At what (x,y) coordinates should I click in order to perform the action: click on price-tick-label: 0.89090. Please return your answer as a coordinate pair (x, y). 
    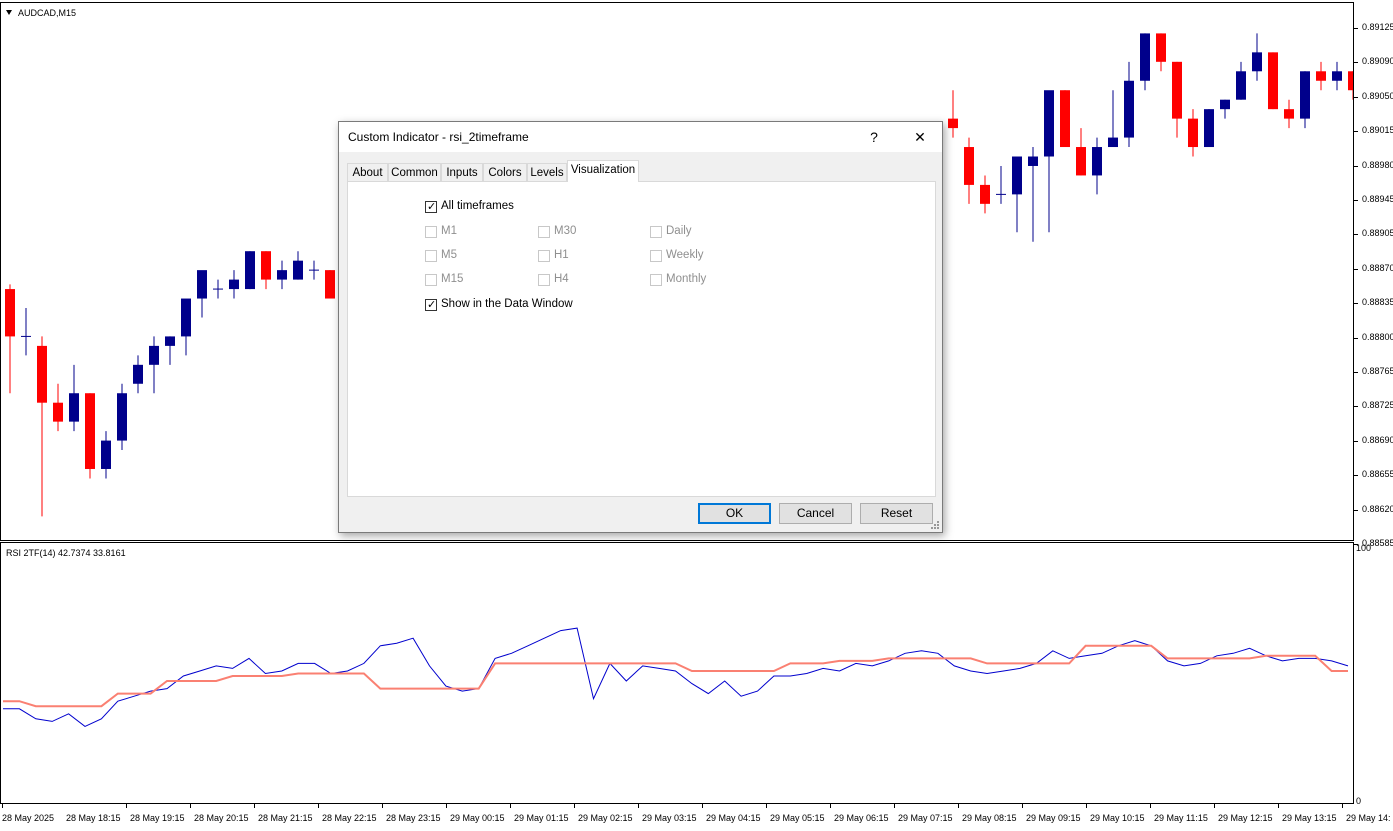
    Looking at the image, I should click on (1377, 61).